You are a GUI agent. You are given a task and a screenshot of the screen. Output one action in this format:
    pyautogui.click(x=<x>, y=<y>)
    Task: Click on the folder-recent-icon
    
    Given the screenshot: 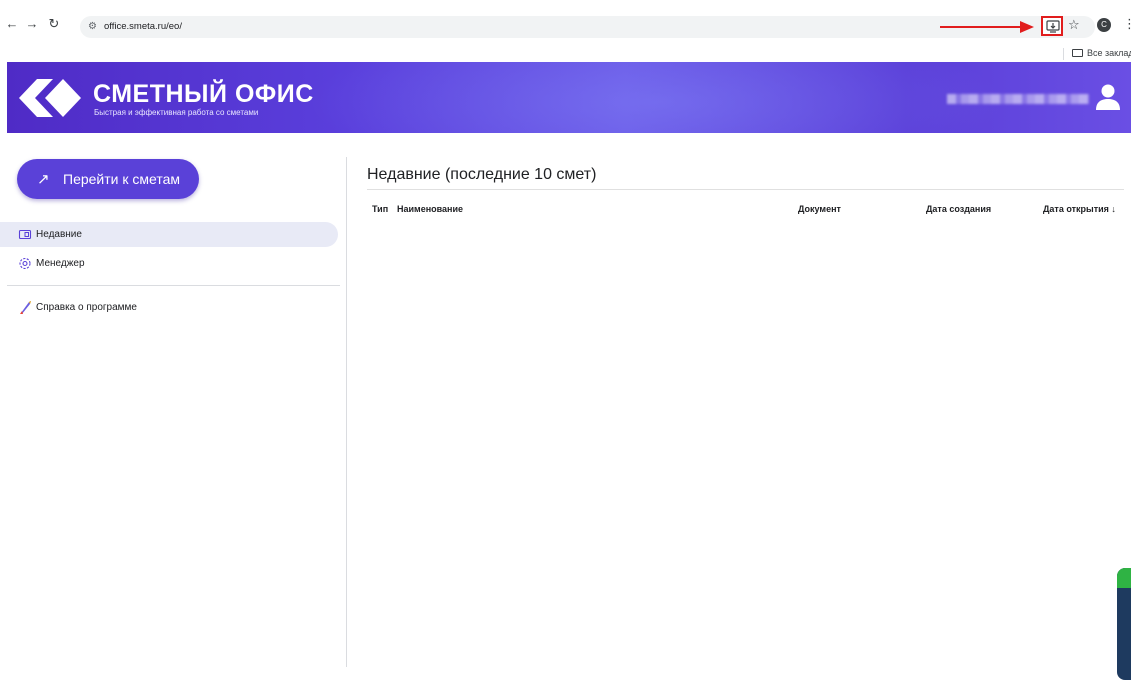 What is the action you would take?
    pyautogui.click(x=25, y=234)
    